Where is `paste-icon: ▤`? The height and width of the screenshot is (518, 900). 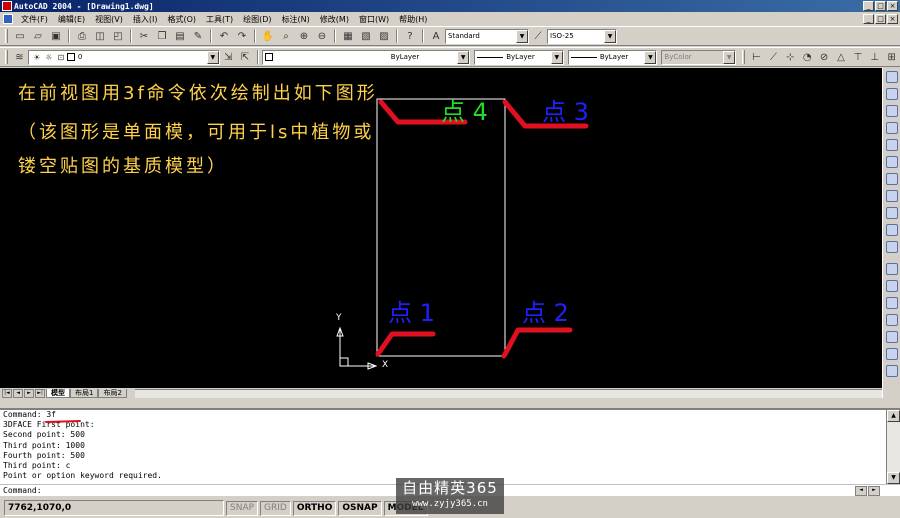 paste-icon: ▤ is located at coordinates (180, 36).